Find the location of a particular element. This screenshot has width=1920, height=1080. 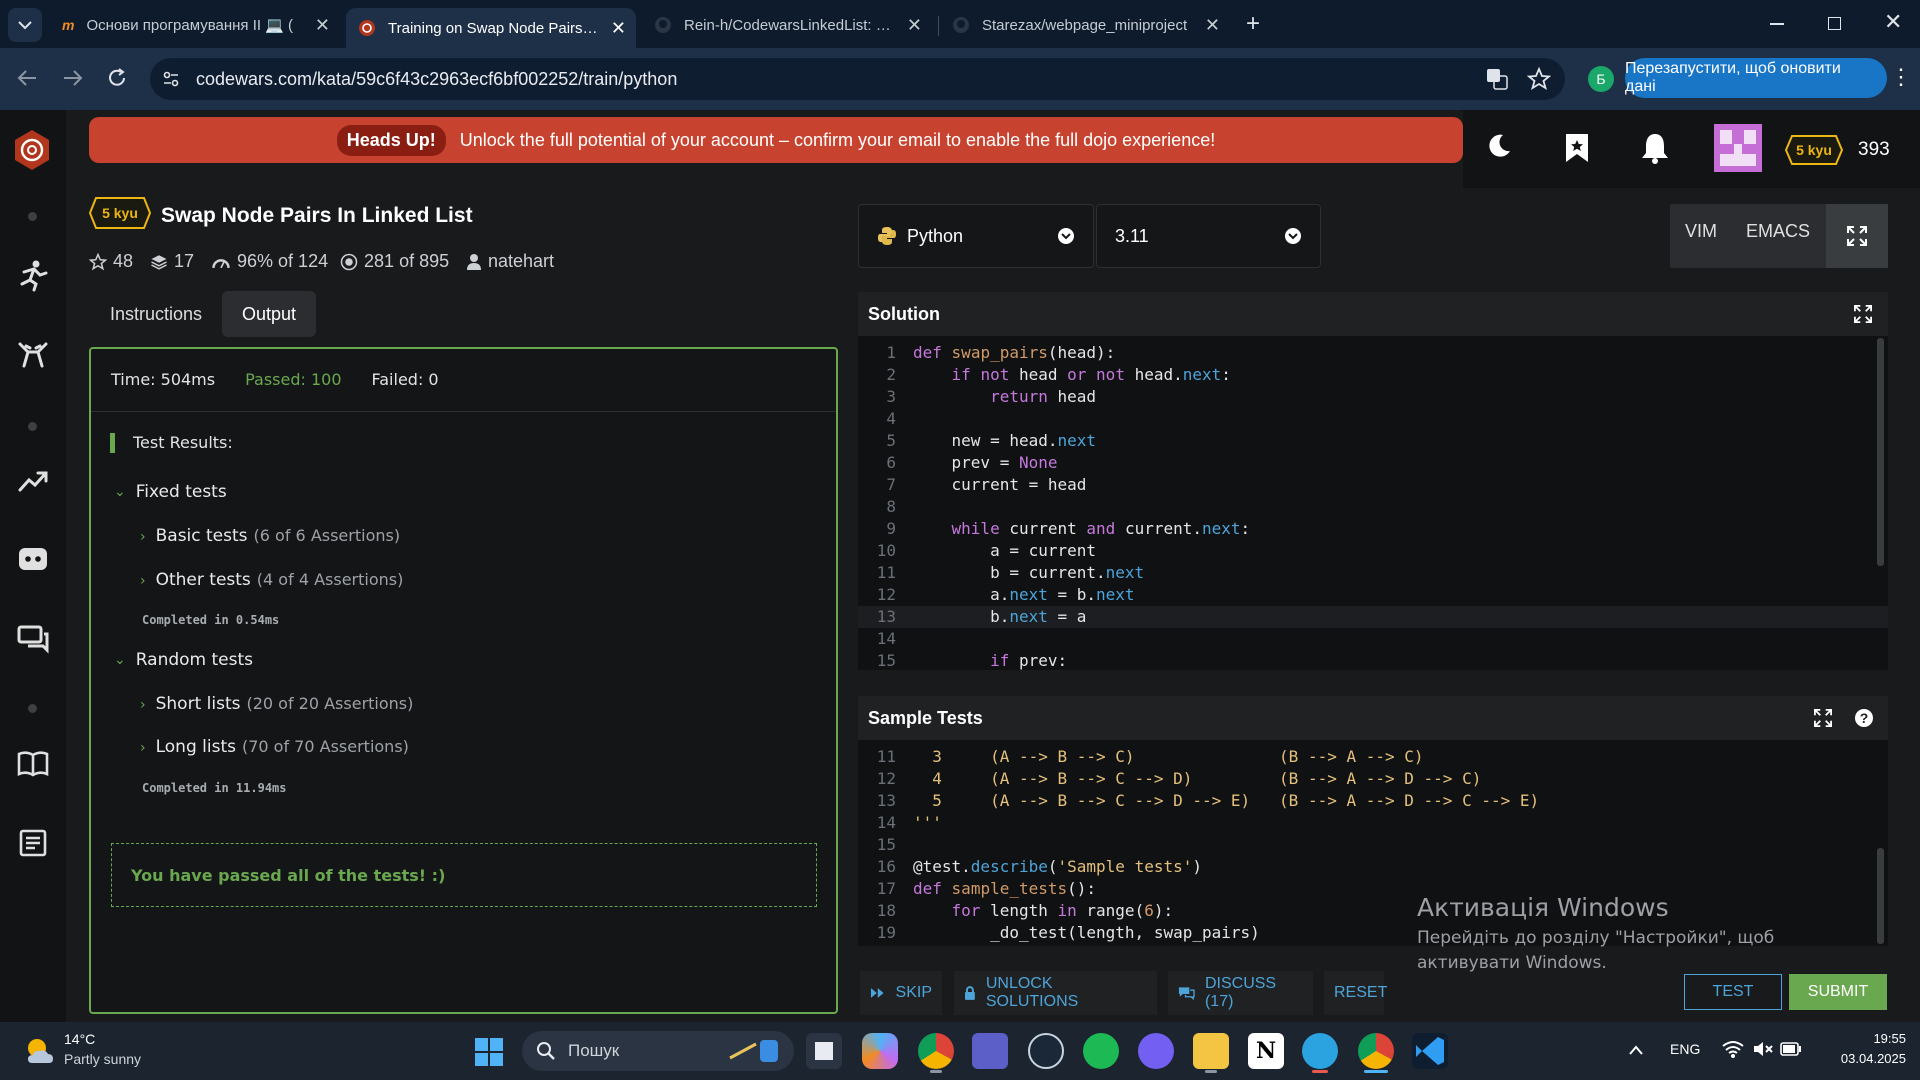

browser-tab: m Основи програмування II 💻 ( ✕ is located at coordinates (195, 25).